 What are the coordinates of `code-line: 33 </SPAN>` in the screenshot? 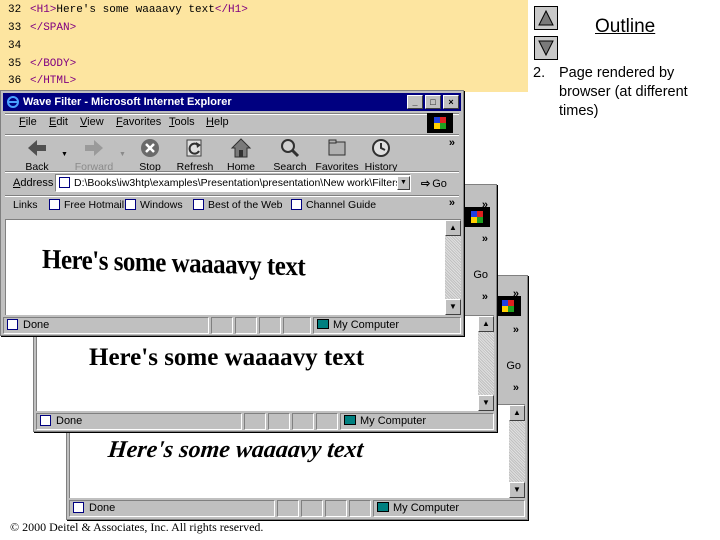 It's located at (42, 28).